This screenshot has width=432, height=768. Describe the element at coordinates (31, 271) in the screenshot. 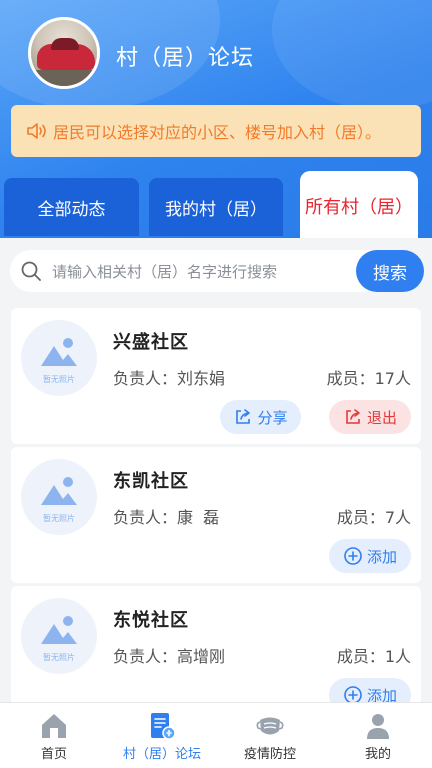

I see `search-icon` at that location.